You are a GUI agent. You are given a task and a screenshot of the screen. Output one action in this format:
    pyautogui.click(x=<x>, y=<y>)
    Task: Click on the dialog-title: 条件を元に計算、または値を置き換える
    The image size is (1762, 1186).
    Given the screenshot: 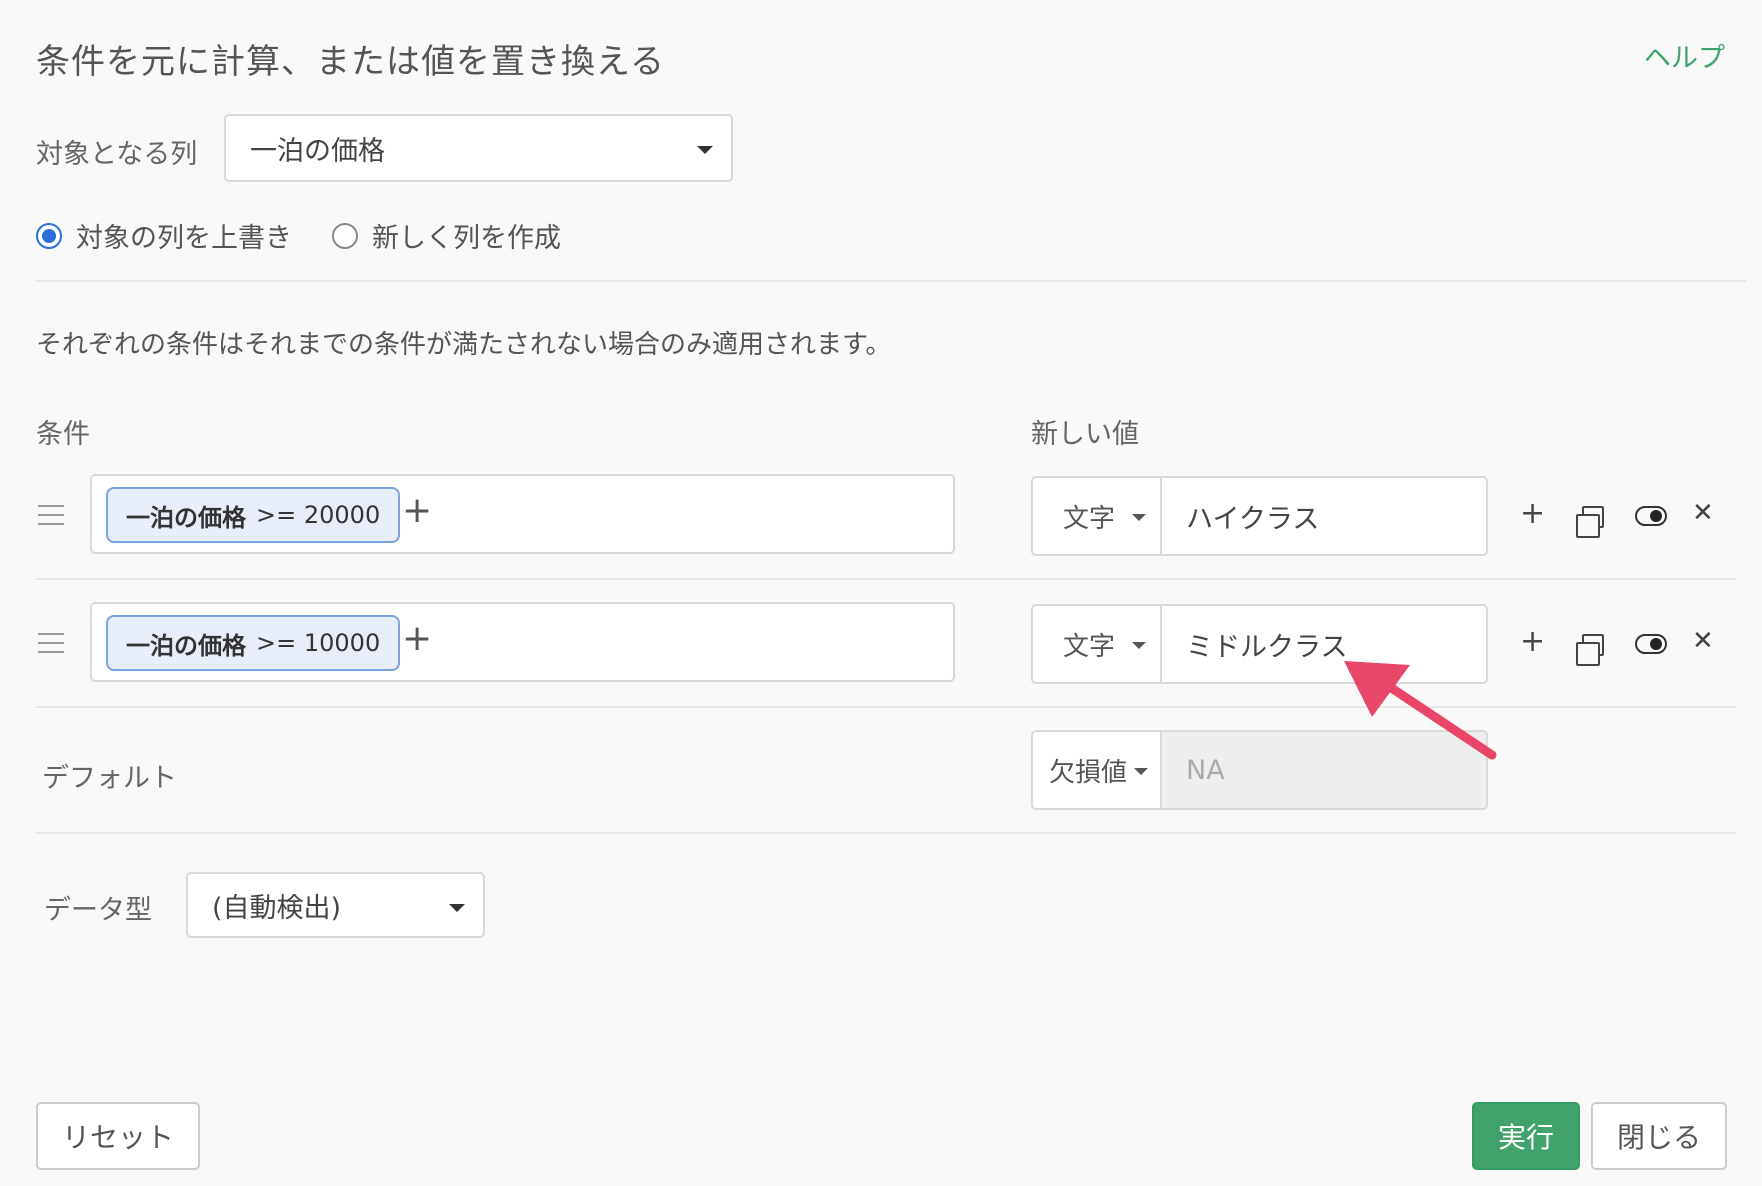 What is the action you would take?
    pyautogui.click(x=350, y=62)
    